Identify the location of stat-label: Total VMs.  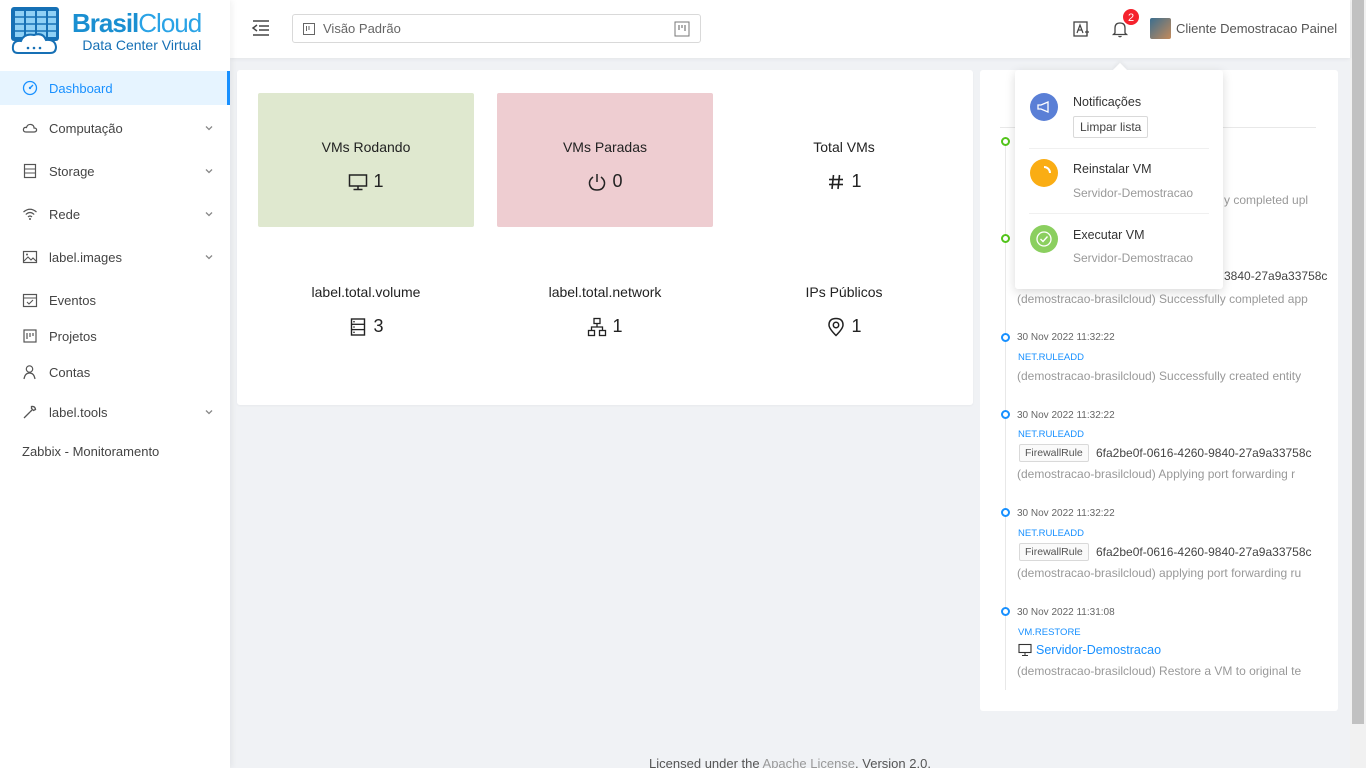
(844, 147).